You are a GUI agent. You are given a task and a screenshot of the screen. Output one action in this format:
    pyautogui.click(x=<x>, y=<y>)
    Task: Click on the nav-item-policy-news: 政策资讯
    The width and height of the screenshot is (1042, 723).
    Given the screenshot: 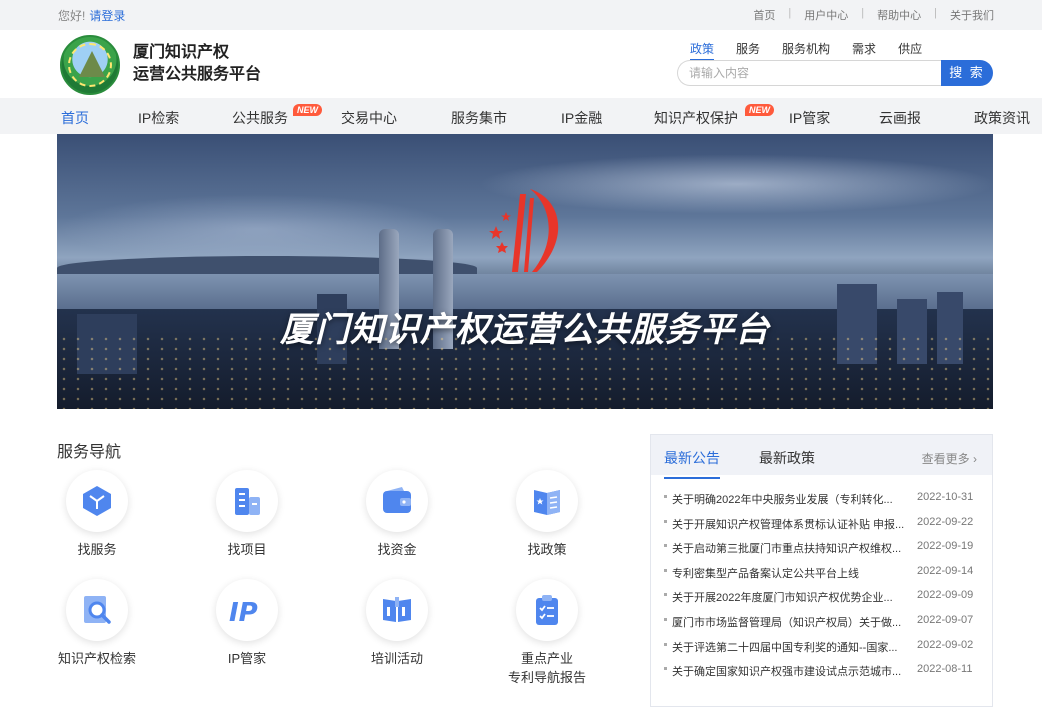 What is the action you would take?
    pyautogui.click(x=1002, y=118)
    